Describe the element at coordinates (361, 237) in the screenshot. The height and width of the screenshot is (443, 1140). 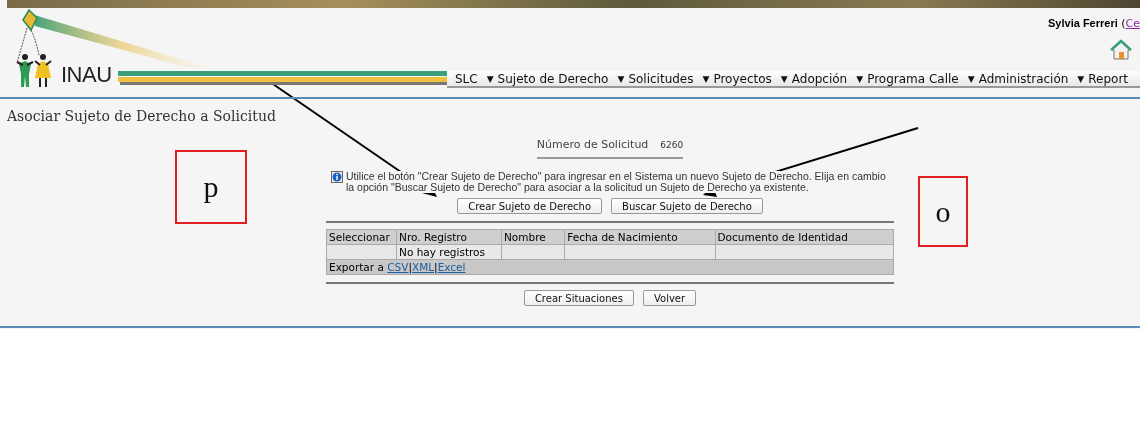
I see `column-header: Seleccionar` at that location.